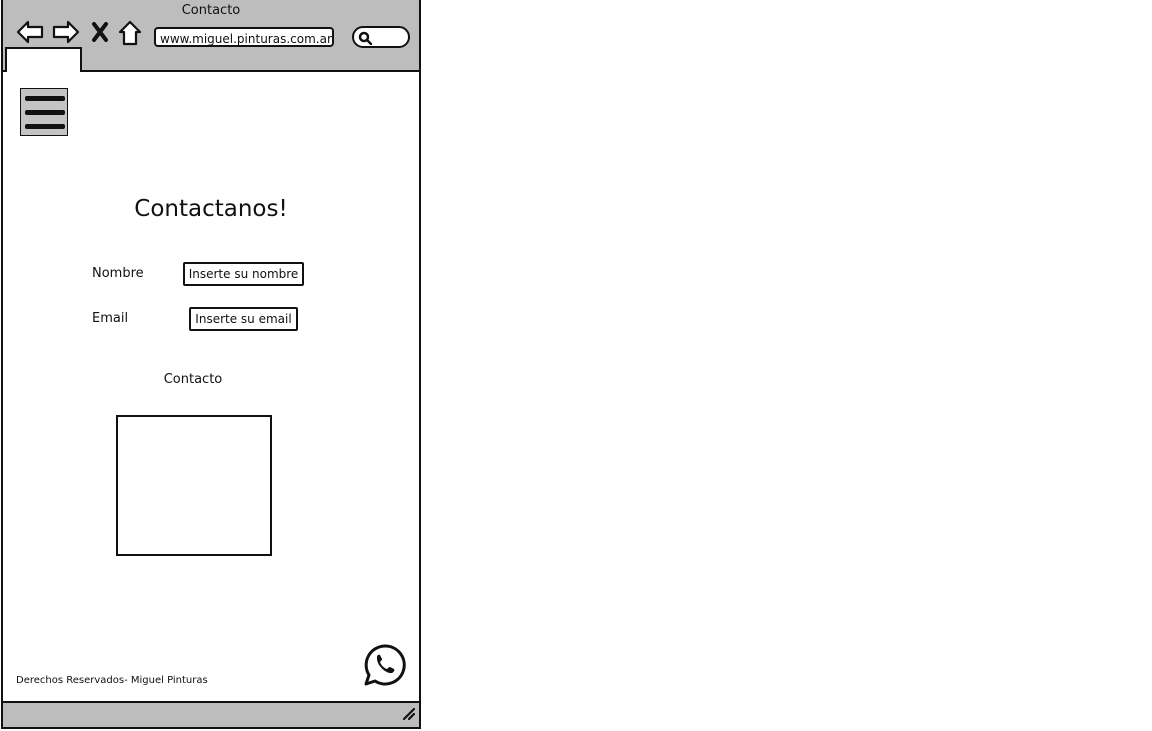  I want to click on status-bar, so click(211, 714).